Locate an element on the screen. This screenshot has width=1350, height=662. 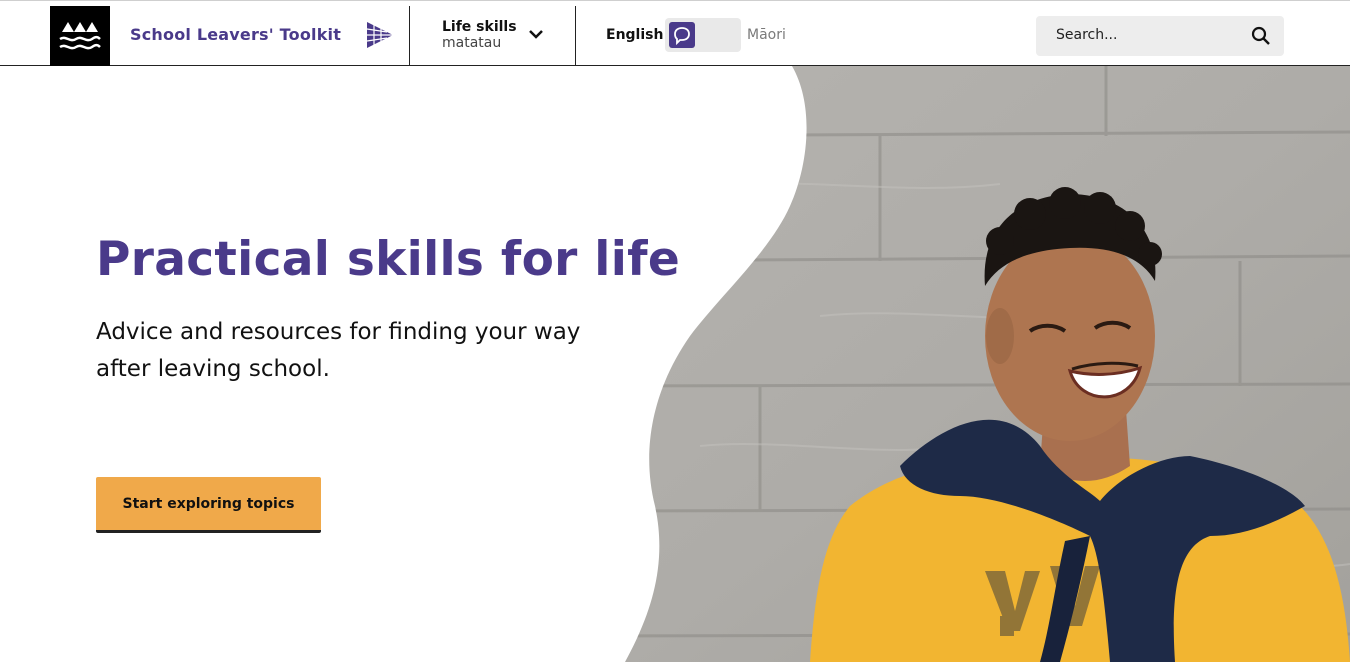
site-title-link: School Leavers' Toolkit is located at coordinates (235, 34).